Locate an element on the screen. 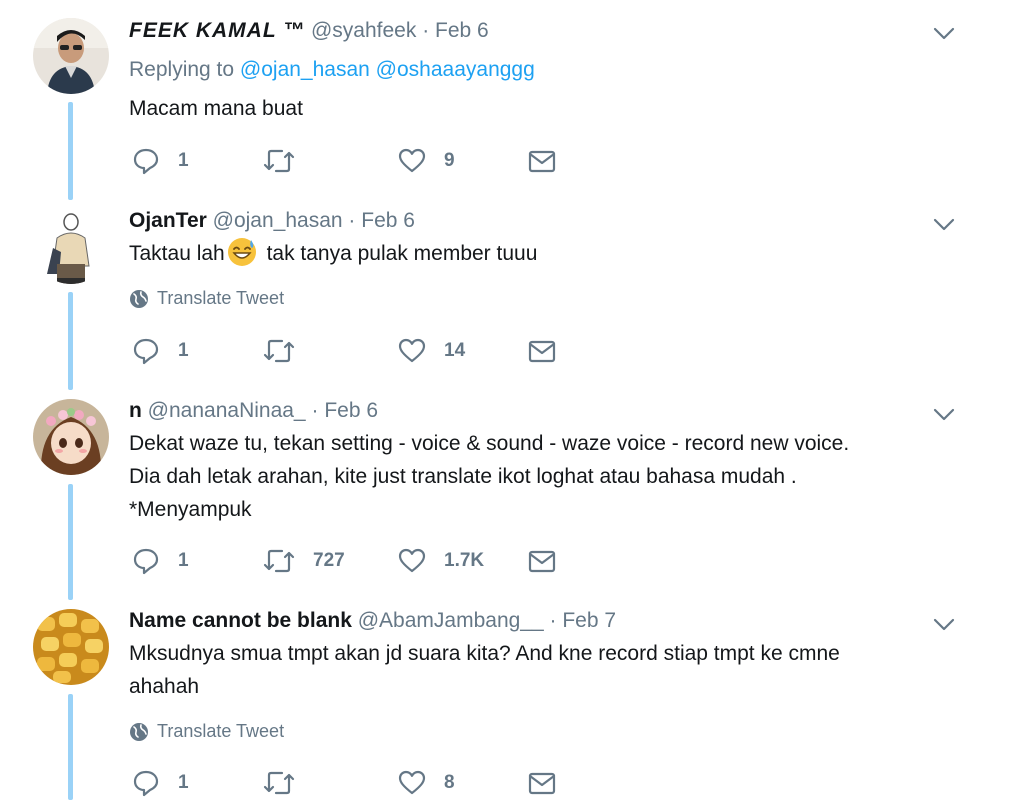 This screenshot has height=800, width=1013. like-count: 9 is located at coordinates (449, 160).